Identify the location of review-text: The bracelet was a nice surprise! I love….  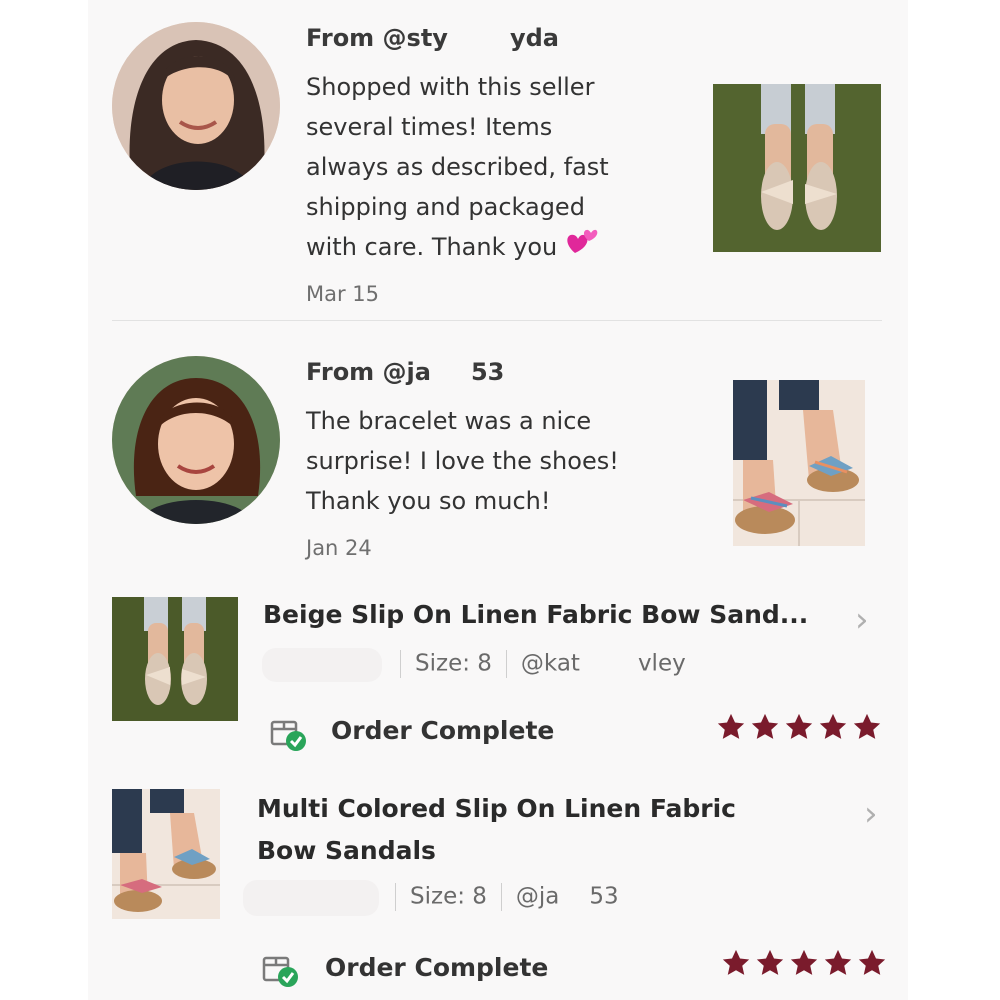
(496, 461).